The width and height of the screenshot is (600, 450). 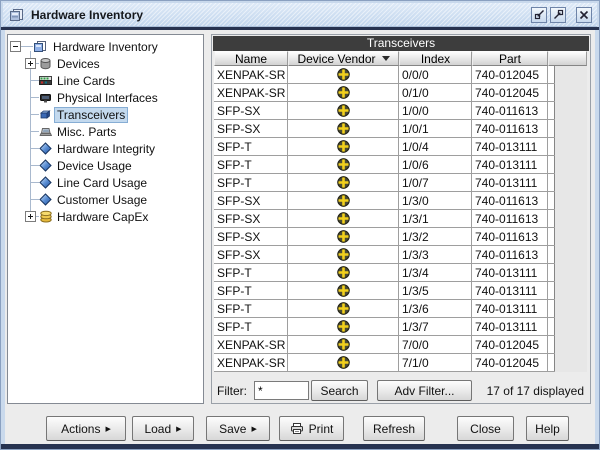 I want to click on table-row: XENPAK-SR 7/1/0 740-012045, so click(x=384, y=363).